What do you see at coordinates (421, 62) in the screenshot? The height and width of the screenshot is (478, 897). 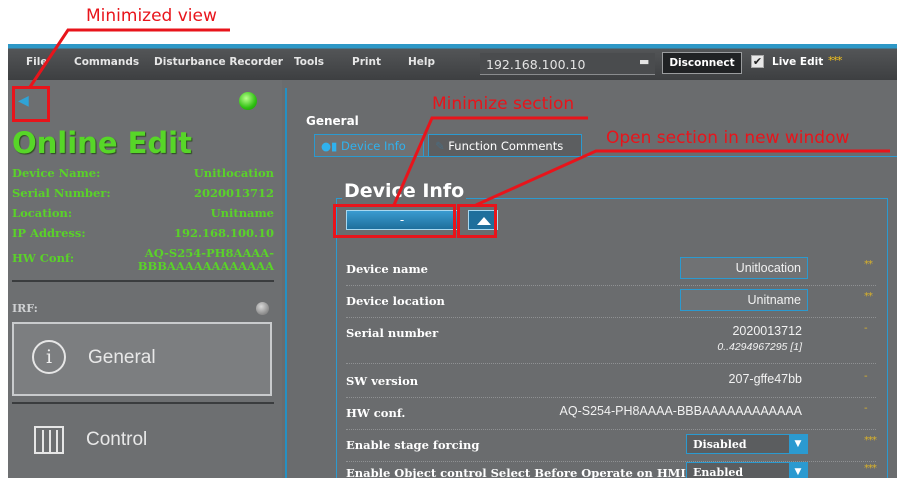 I see `menu-help: Help` at bounding box center [421, 62].